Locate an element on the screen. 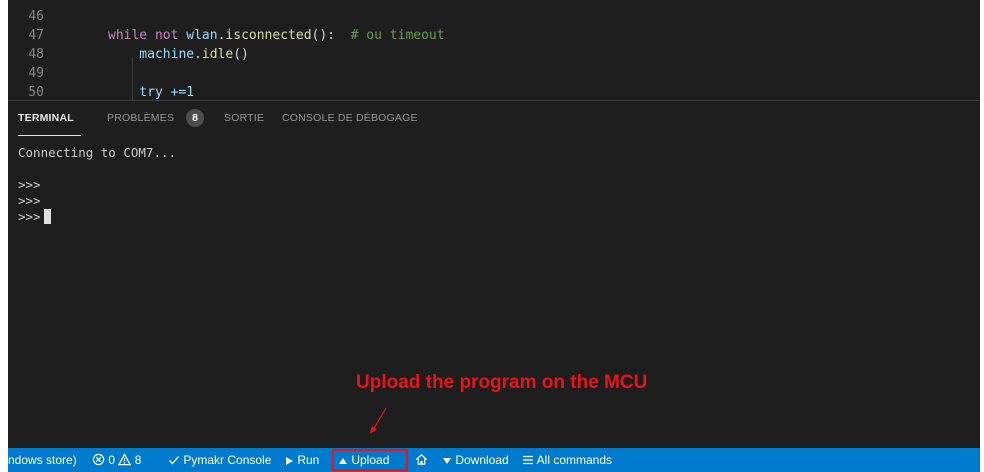 The width and height of the screenshot is (984, 472). problems-status: 0 8 is located at coordinates (116, 460).